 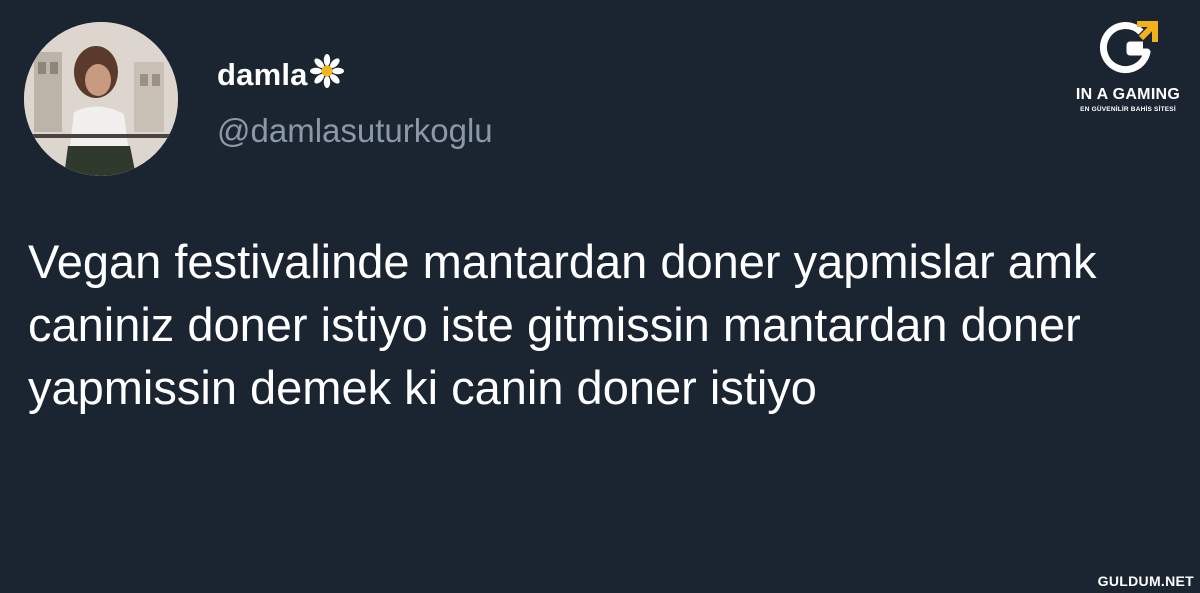 I want to click on brand-tagline: EN GÜVENİLİR BAHİS SİTESİ, so click(x=1128, y=109).